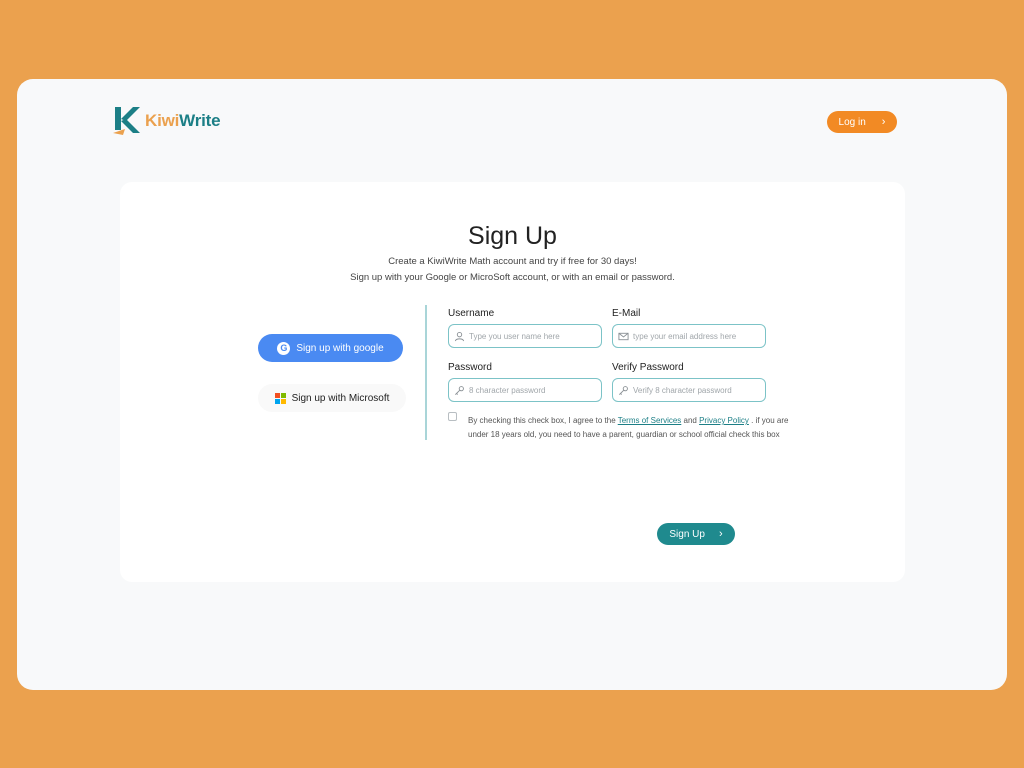 The image size is (1024, 768). I want to click on signup-submit-label: Sign Up, so click(687, 534).